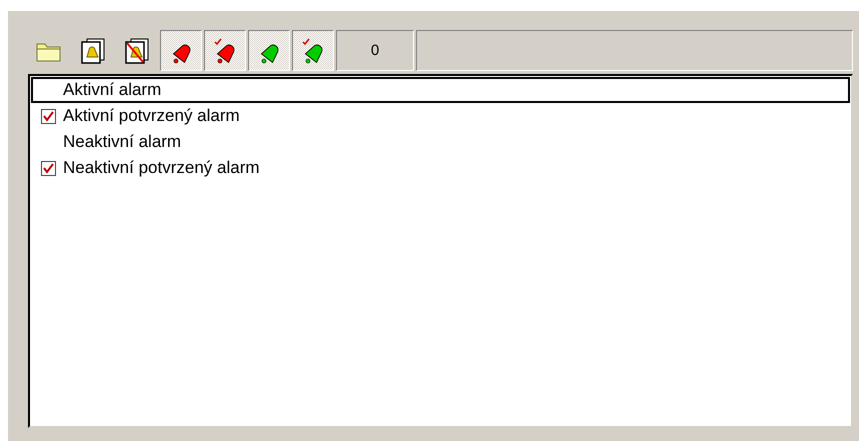 This screenshot has width=859, height=441. What do you see at coordinates (137, 51) in the screenshot?
I see `document-bell-crossed-icon` at bounding box center [137, 51].